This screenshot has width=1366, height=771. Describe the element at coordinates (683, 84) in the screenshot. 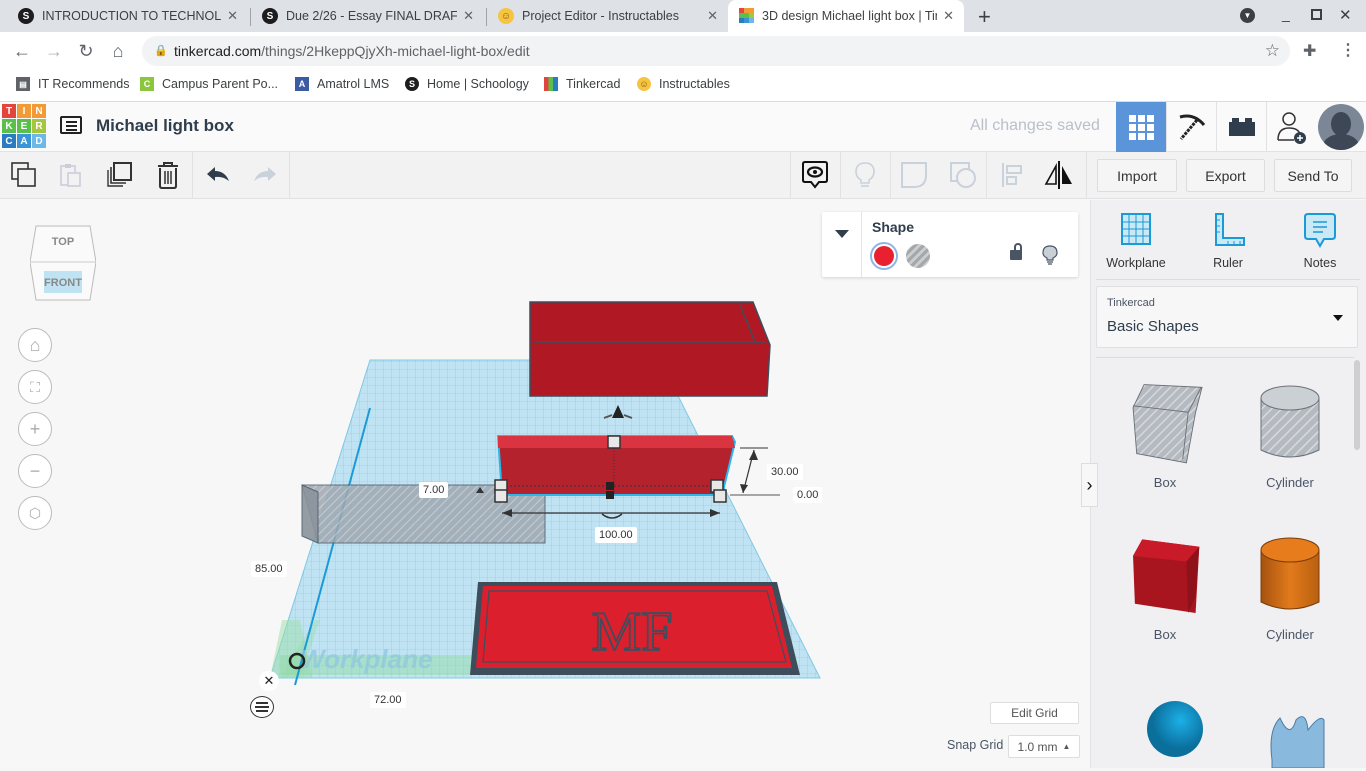

I see `bookmark: ☺ Instructables` at that location.